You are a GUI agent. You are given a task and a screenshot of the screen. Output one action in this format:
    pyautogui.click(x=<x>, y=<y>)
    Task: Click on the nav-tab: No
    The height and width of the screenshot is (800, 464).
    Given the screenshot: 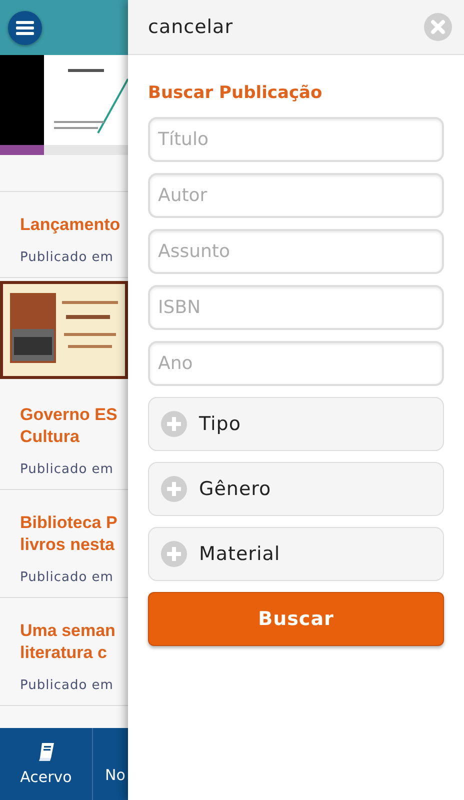 What is the action you would take?
    pyautogui.click(x=109, y=764)
    